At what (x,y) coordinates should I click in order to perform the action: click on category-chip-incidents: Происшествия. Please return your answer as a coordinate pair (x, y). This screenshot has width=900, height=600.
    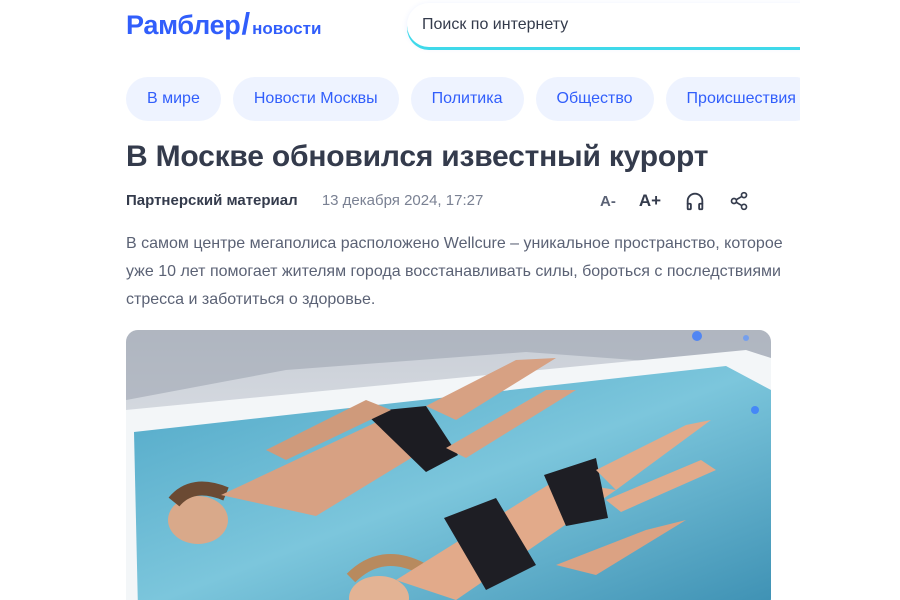
    Looking at the image, I should click on (732, 99).